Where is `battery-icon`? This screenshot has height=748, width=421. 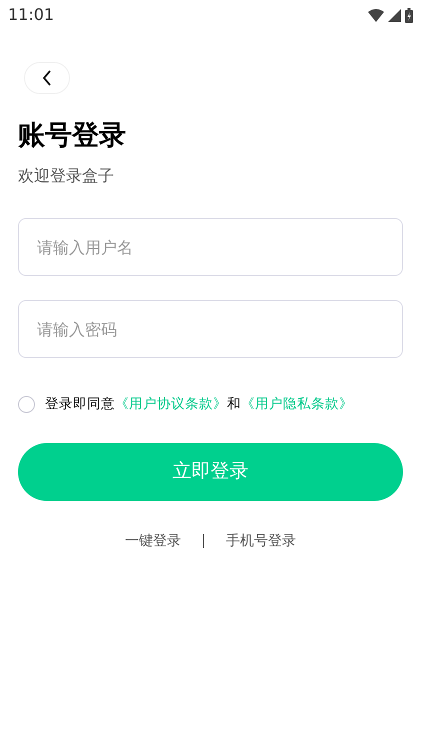 battery-icon is located at coordinates (409, 15).